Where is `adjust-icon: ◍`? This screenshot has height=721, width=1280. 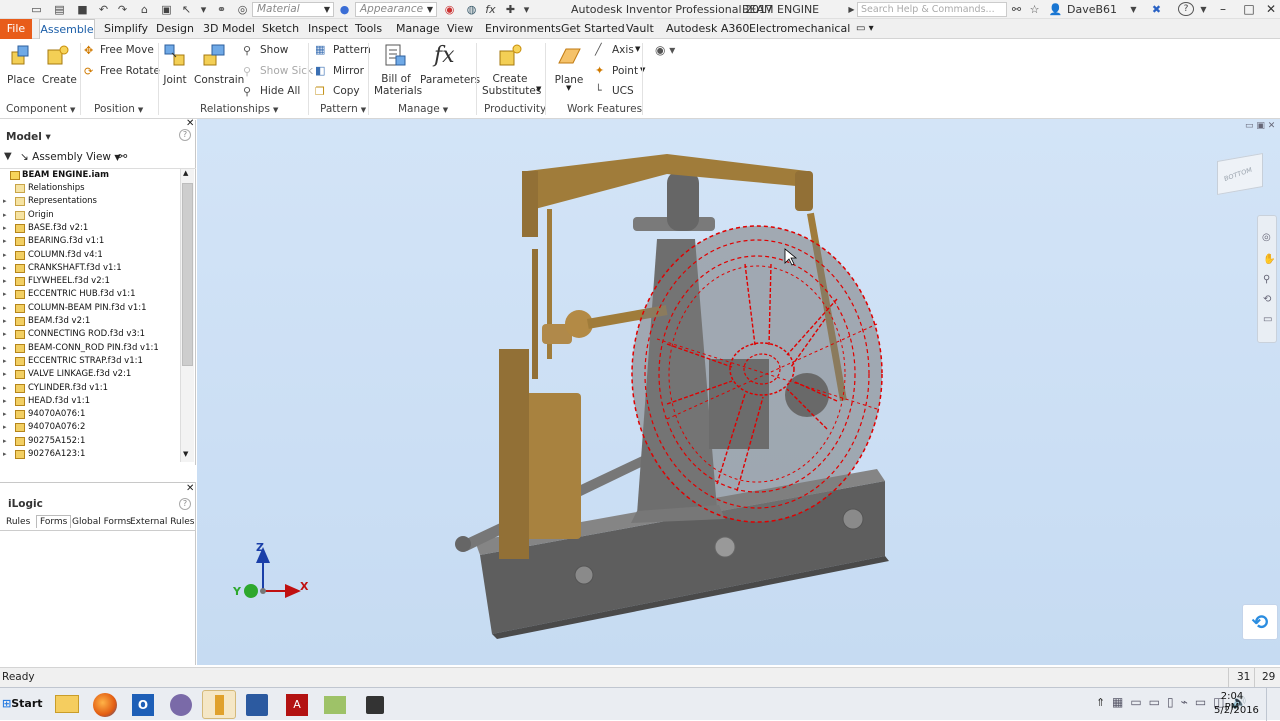
adjust-icon: ◍ is located at coordinates (471, 9).